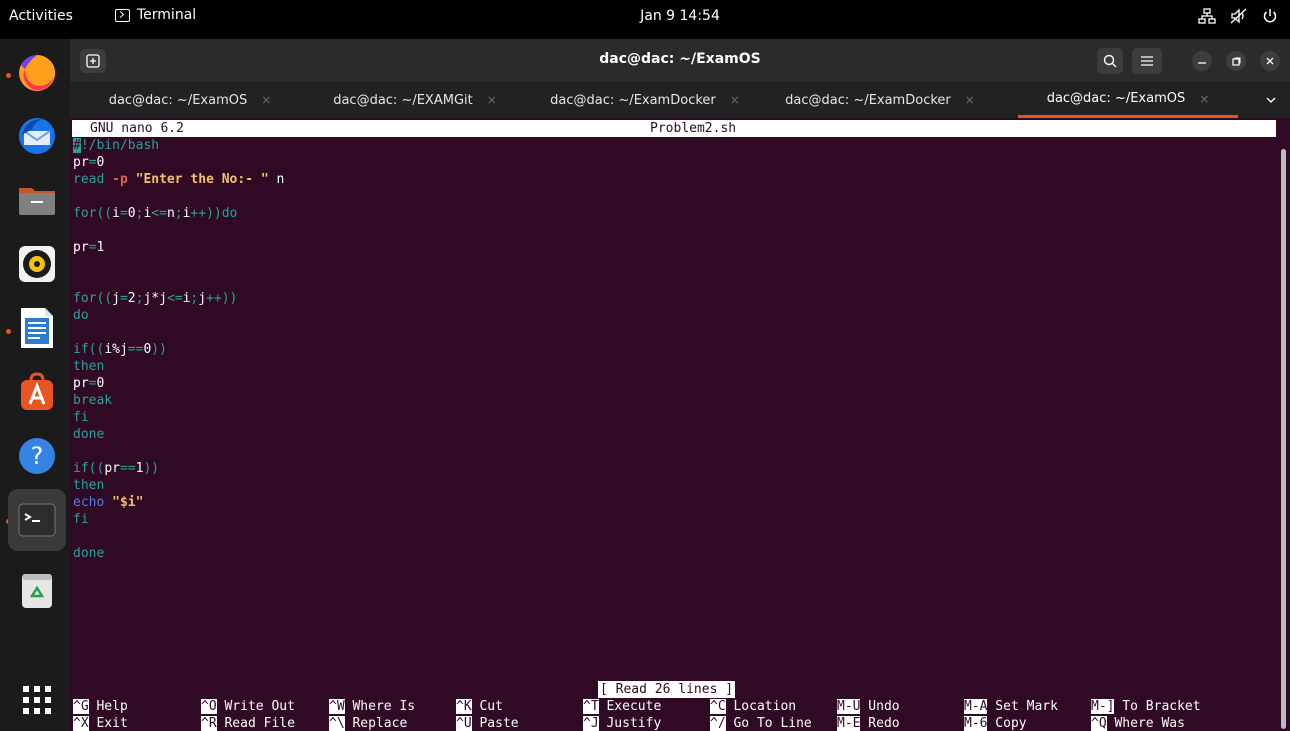 The width and height of the screenshot is (1290, 731). I want to click on shortcut-label: Read File, so click(255, 723).